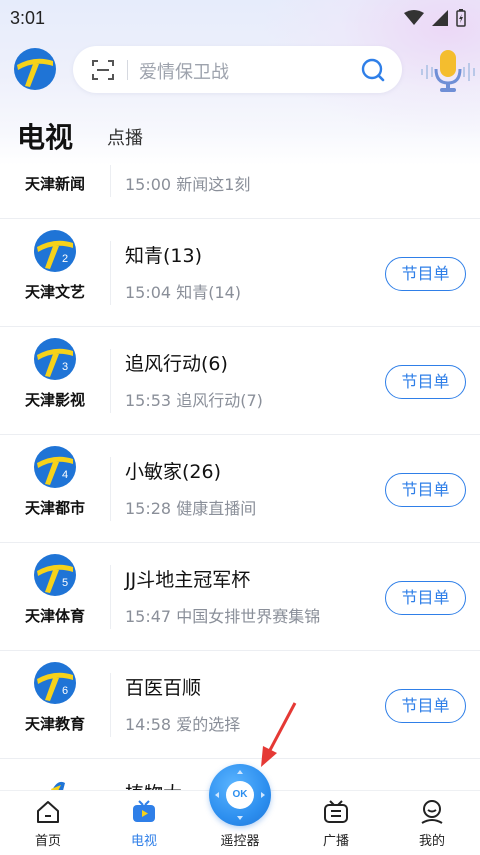 The image size is (480, 855). I want to click on list-item: 4 天津都市 小敏家(26) 15:28 健康直播间 节目单, so click(240, 489).